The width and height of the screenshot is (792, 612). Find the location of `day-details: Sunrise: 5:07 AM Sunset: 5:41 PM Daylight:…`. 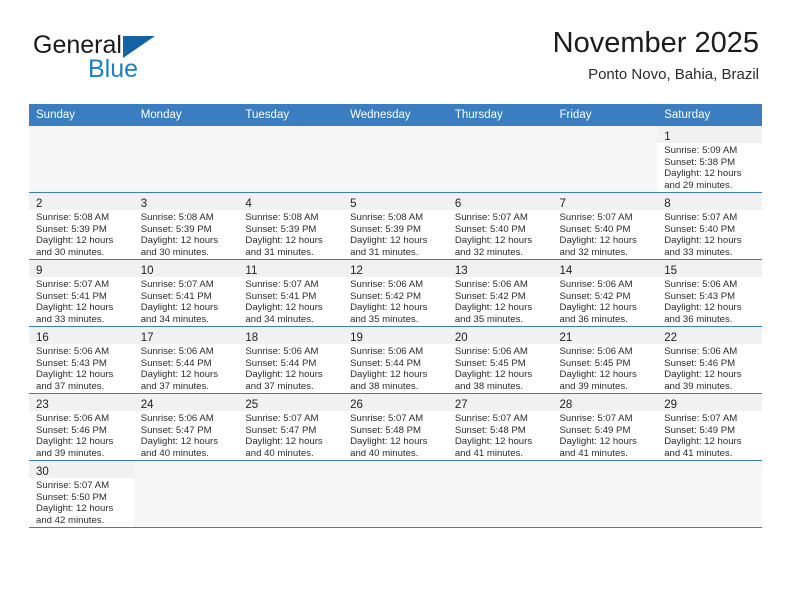

day-details: Sunrise: 5:07 AM Sunset: 5:41 PM Daylight:… is located at coordinates (81, 301).